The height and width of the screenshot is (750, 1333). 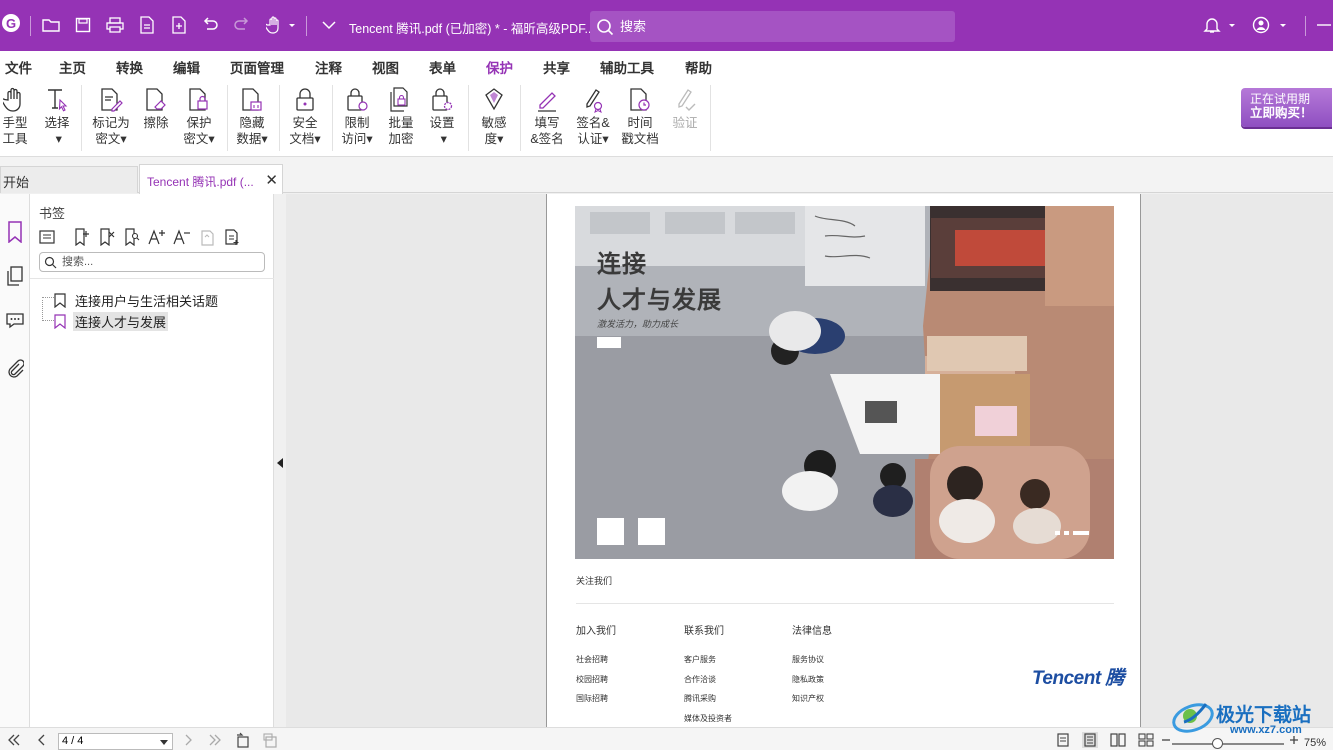 I want to click on two-page-view-icon, so click(x=1118, y=740).